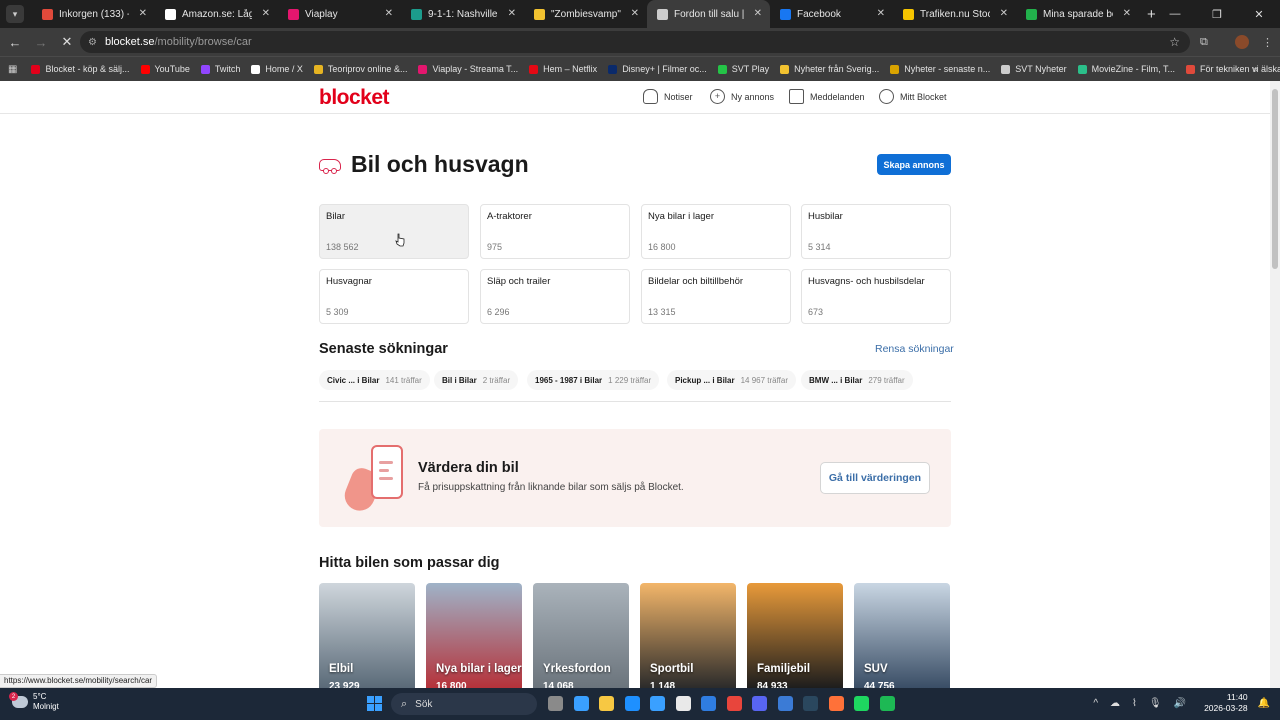 The width and height of the screenshot is (1280, 720). What do you see at coordinates (1267, 42) in the screenshot?
I see `menu-icon: ⋮` at bounding box center [1267, 42].